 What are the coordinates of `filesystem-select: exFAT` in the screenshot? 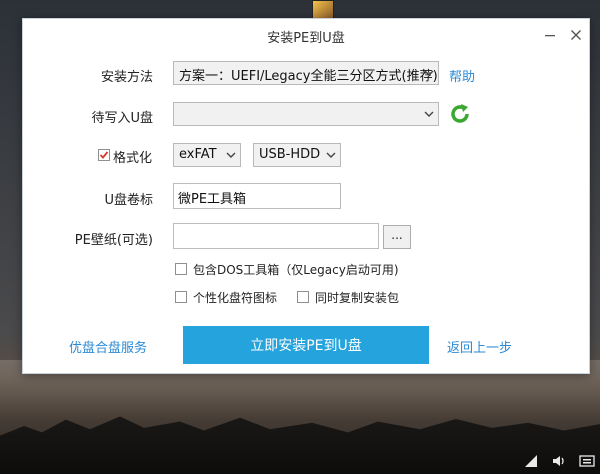 It's located at (207, 155).